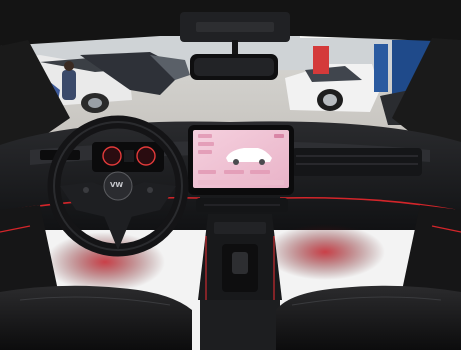 This screenshot has height=350, width=461. What do you see at coordinates (242, 205) in the screenshot?
I see `climate-strip` at bounding box center [242, 205].